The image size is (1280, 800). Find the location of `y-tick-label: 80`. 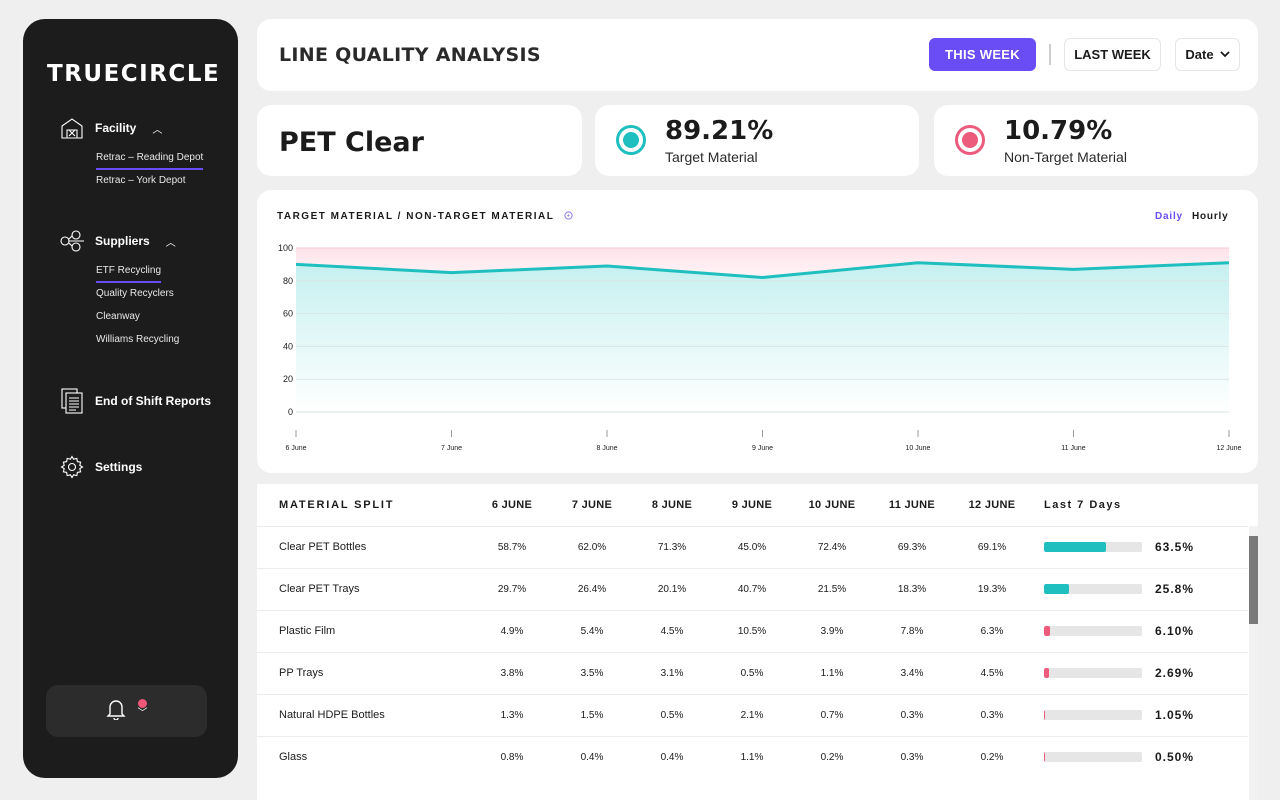

y-tick-label: 80 is located at coordinates (288, 281).